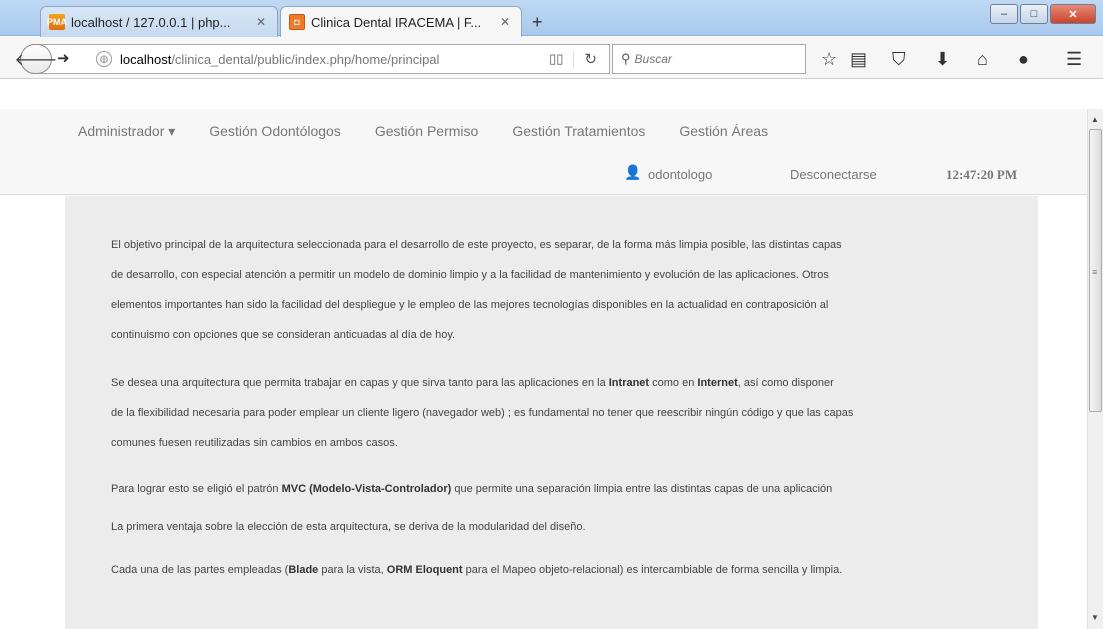 The image size is (1103, 629). Describe the element at coordinates (556, 59) in the screenshot. I see `reader-view-icon: ▯▯` at that location.